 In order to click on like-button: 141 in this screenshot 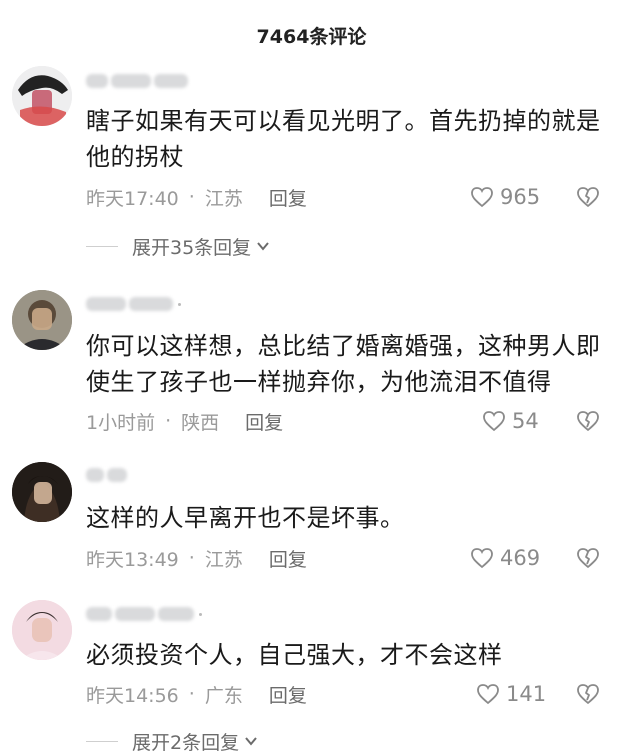, I will do `click(511, 694)`.